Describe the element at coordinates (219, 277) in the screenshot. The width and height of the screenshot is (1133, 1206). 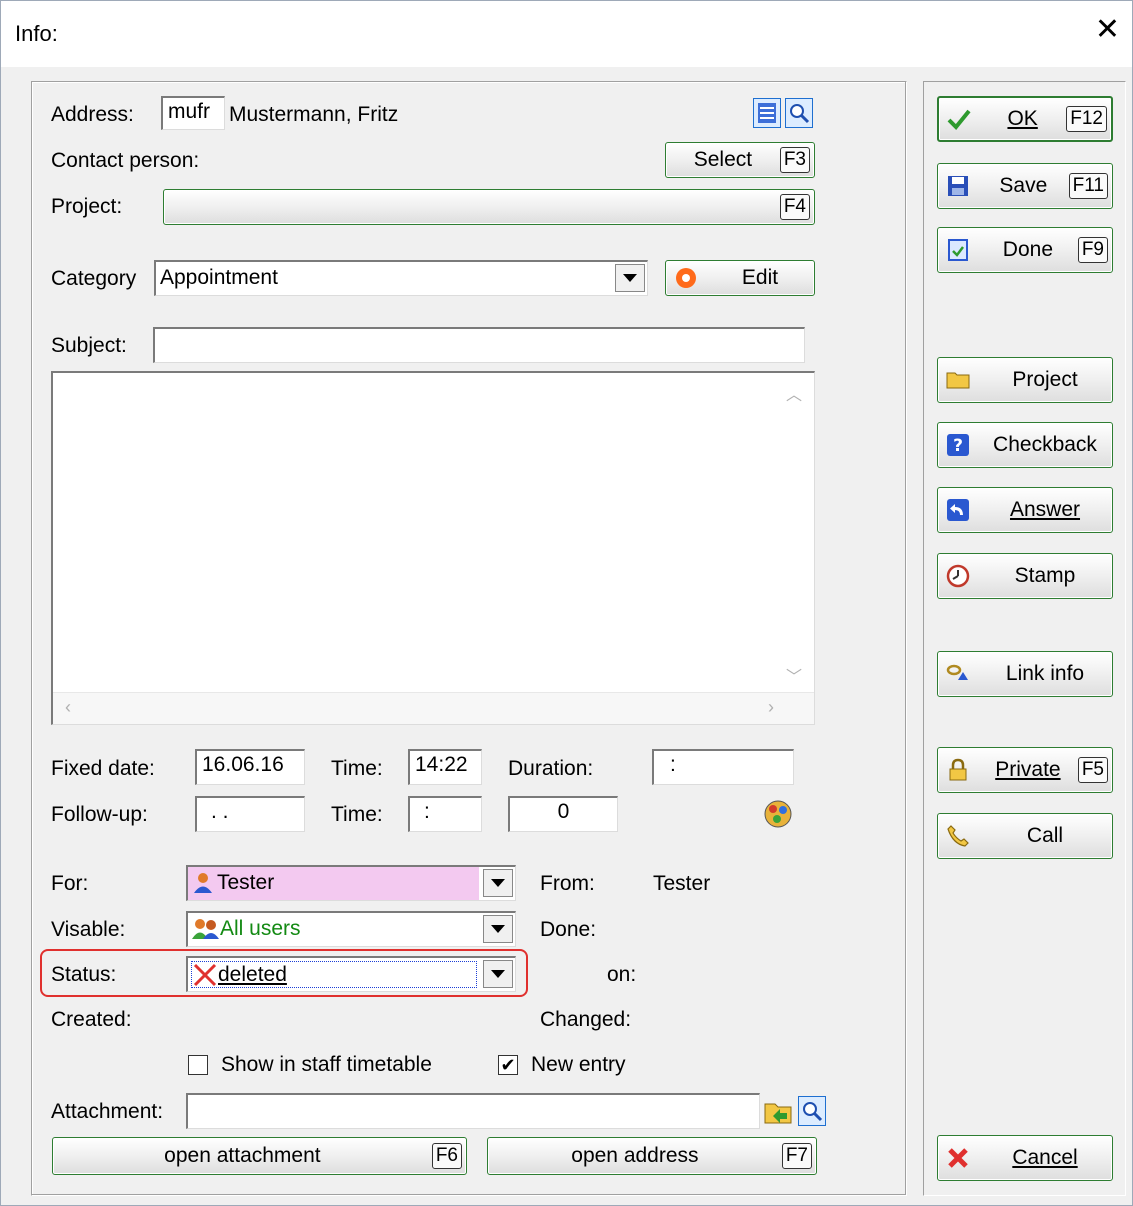
I see `category-value: Appointment` at that location.